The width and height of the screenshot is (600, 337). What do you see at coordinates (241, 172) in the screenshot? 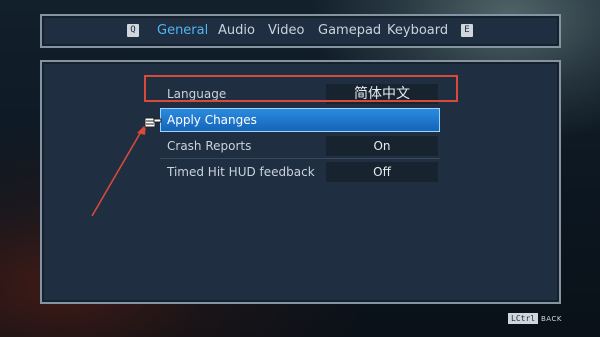
I see `setting-label: Timed Hit HUD feedback` at bounding box center [241, 172].